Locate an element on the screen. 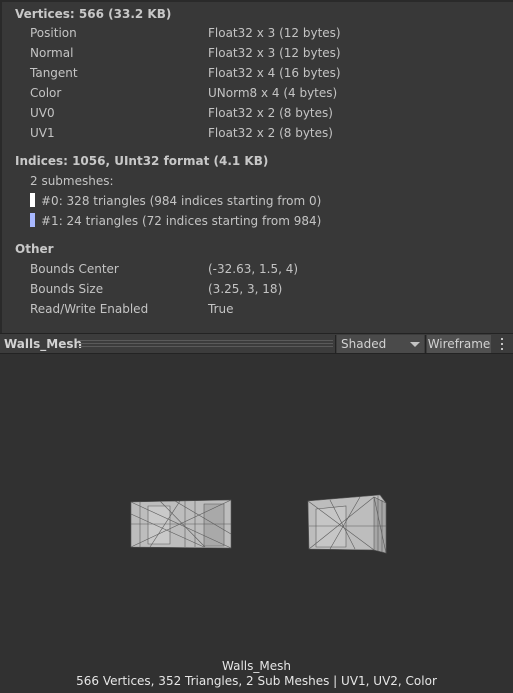  attribute-format: UNorm8 x 4 (4 bytes) is located at coordinates (273, 93).